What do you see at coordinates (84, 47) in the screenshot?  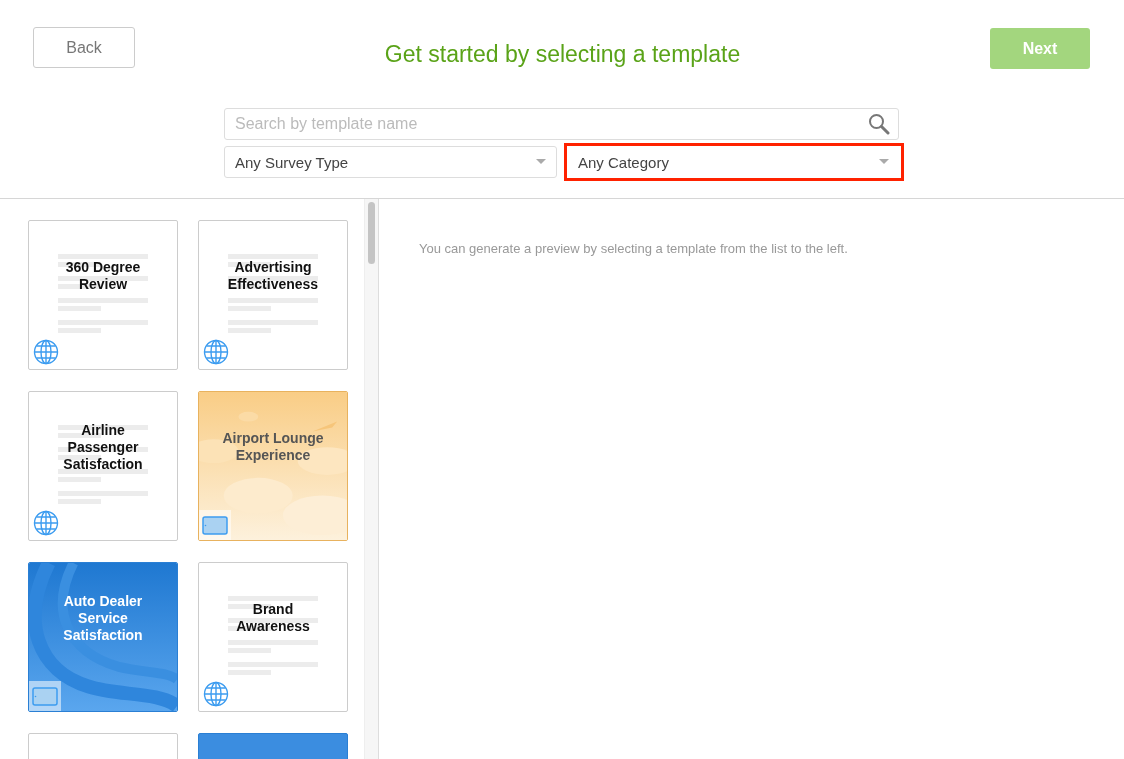 I see `back-button: Back` at bounding box center [84, 47].